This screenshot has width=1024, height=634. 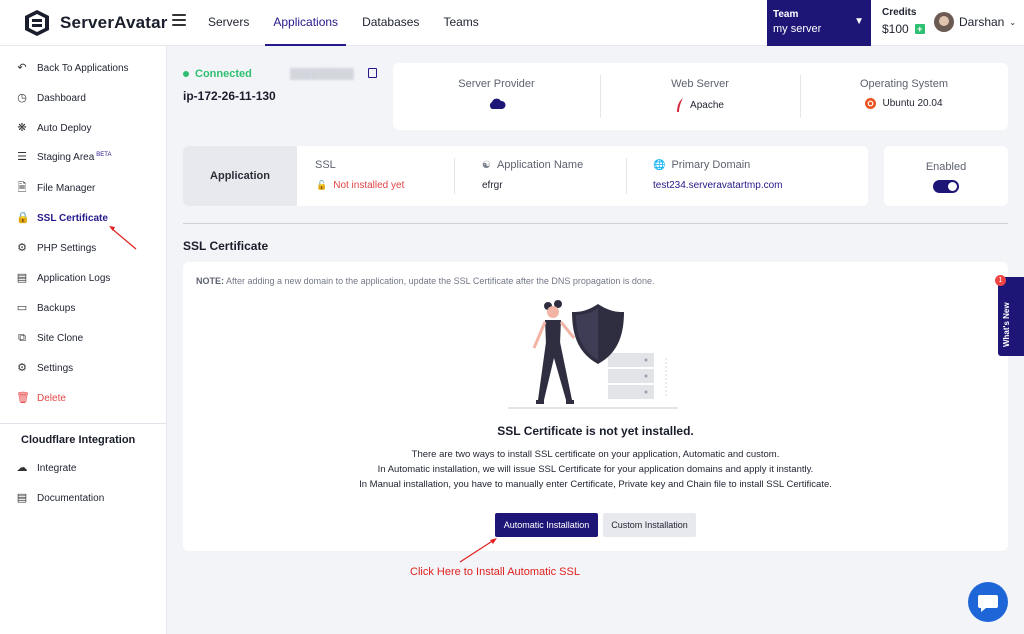 What do you see at coordinates (497, 103) in the screenshot?
I see `cloud-provider-icon` at bounding box center [497, 103].